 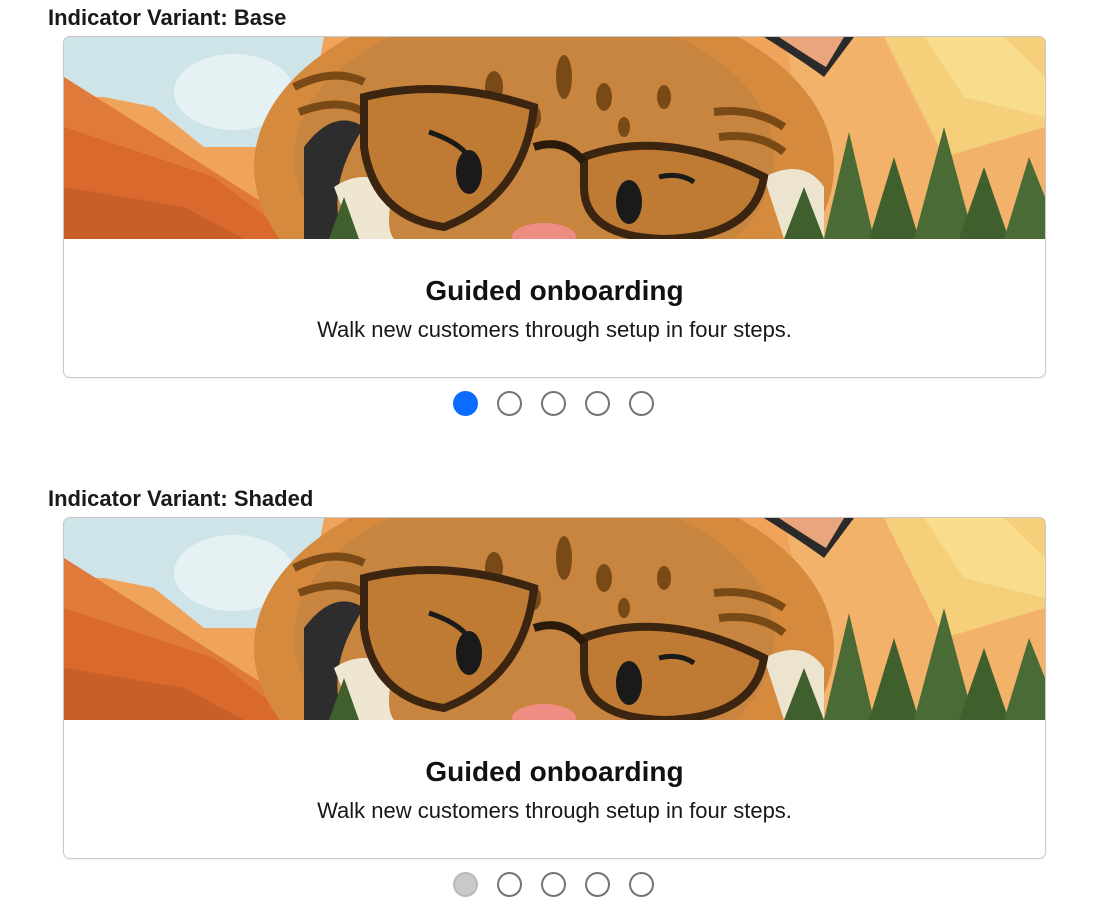 What do you see at coordinates (167, 17) in the screenshot?
I see `section-title: Indicator Variant: Base` at bounding box center [167, 17].